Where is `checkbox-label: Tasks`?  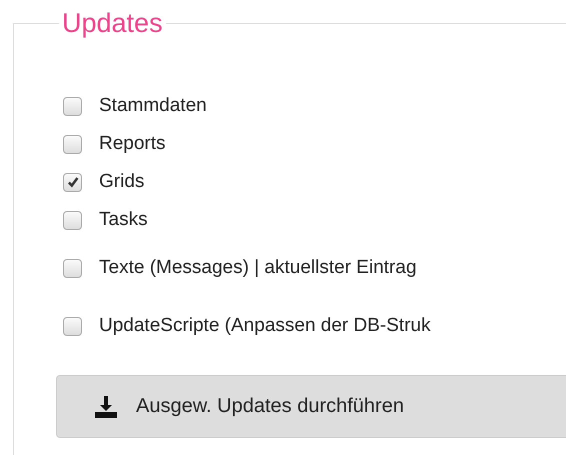 checkbox-label: Tasks is located at coordinates (123, 220).